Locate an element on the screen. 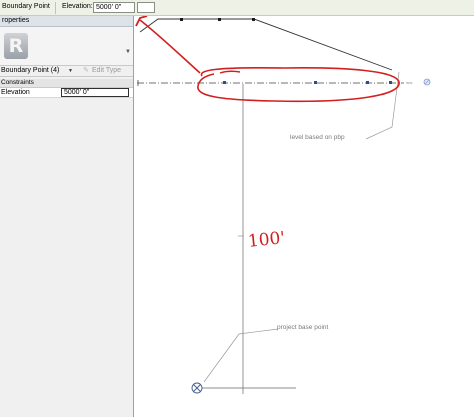 The image size is (474, 417). elevation-label: Elevation: is located at coordinates (77, 6).